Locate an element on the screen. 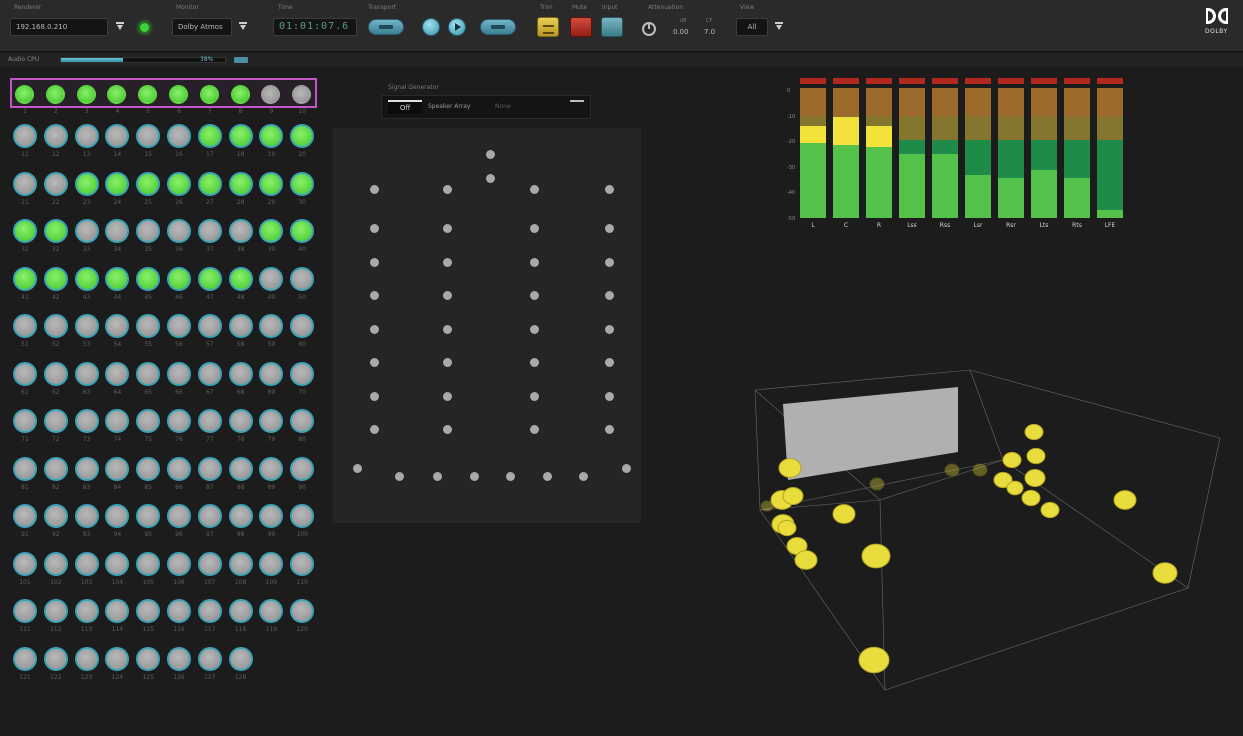 This screenshot has height=736, width=1243. view-dropdown-icon is located at coordinates (779, 27).